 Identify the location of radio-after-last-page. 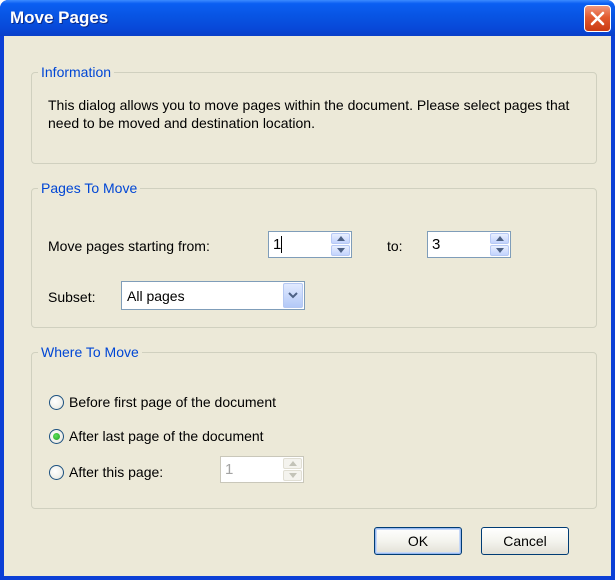
(56, 436).